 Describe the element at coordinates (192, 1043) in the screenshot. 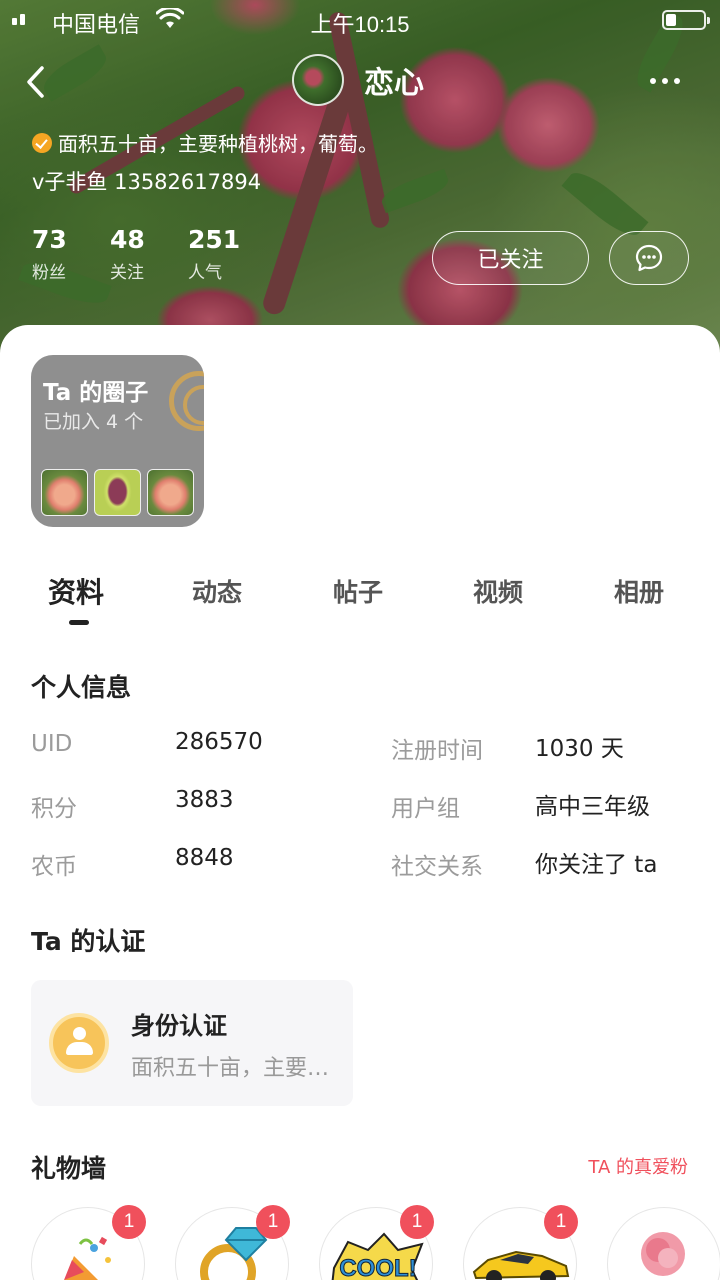

I see `identity-certification-card: 身份认证 面积五十亩，主要种植桃树，葡萄。` at that location.